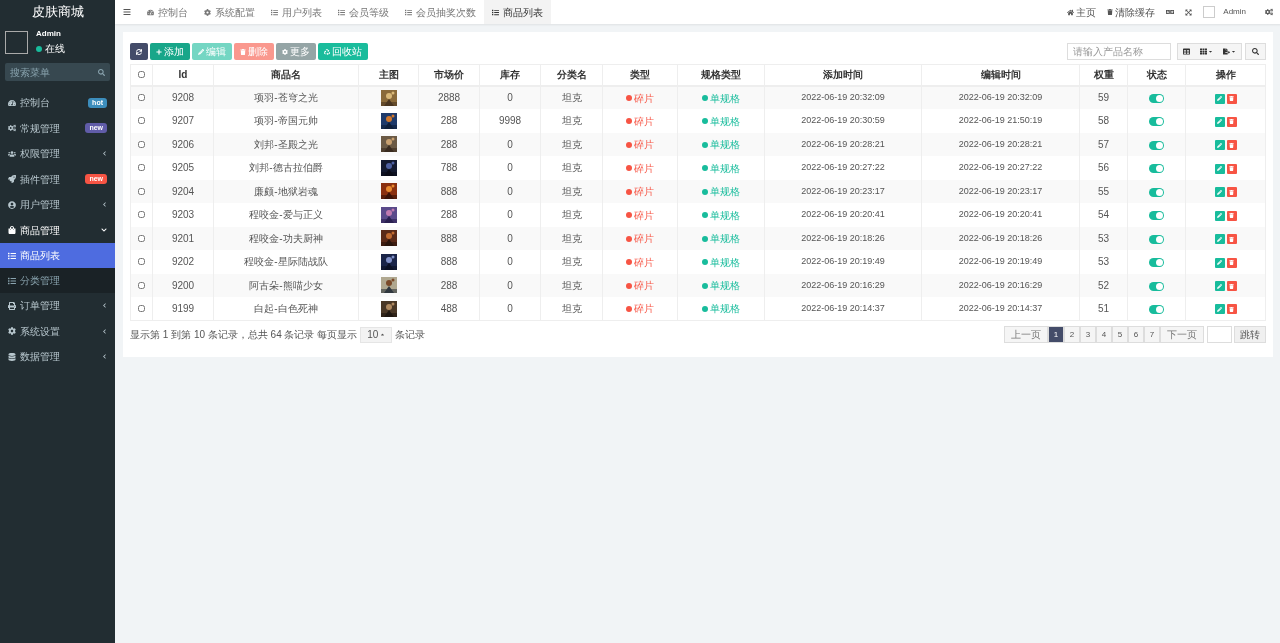 Image resolution: width=1280 pixels, height=643 pixels. What do you see at coordinates (1119, 51) in the screenshot?
I see `product-search-field: 请输入产品名称` at bounding box center [1119, 51].